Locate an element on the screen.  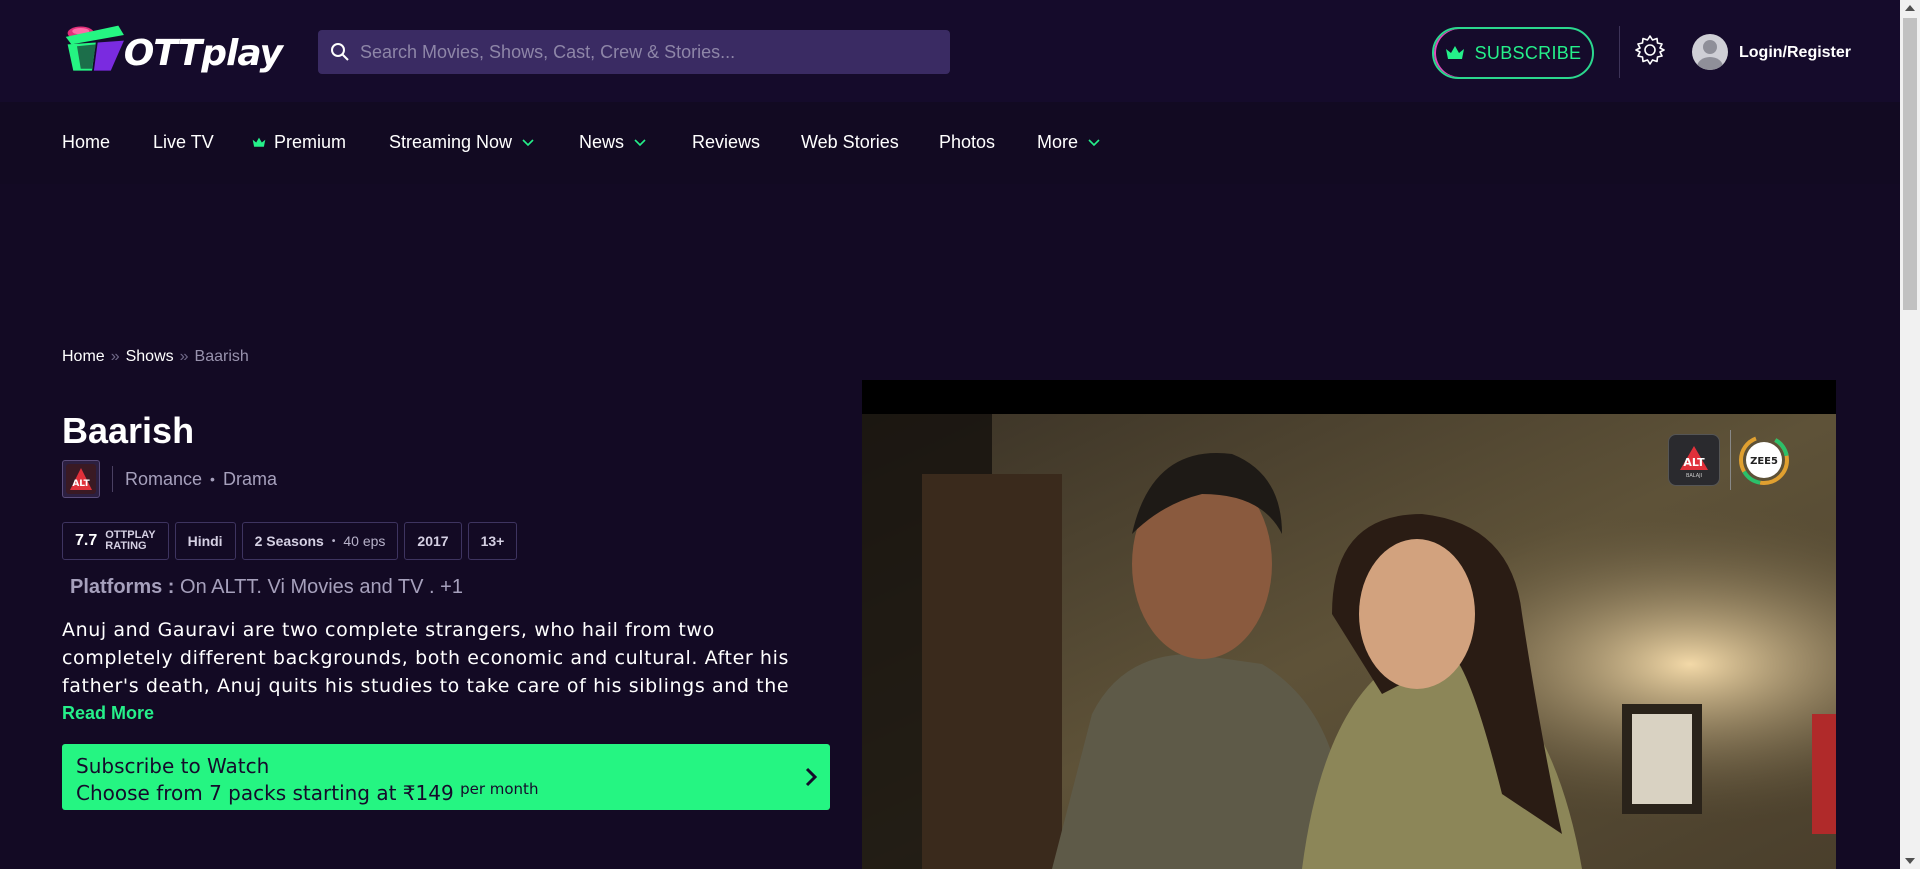
nav-item-premium: Premium is located at coordinates (299, 142).